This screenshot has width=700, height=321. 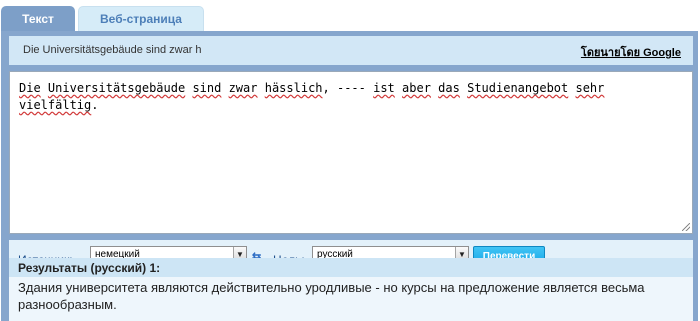 What do you see at coordinates (30, 88) in the screenshot?
I see `input-word: Die` at bounding box center [30, 88].